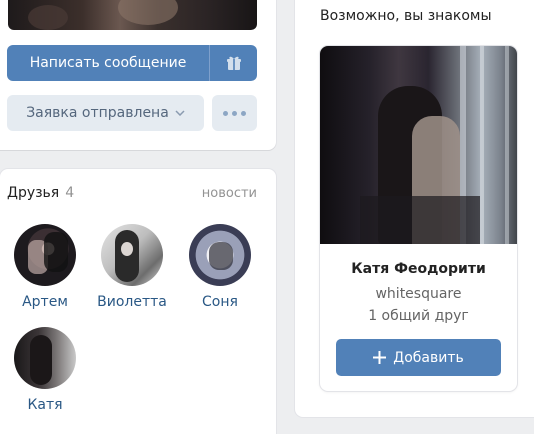  What do you see at coordinates (225, 113) in the screenshot?
I see `more-dots-icon` at bounding box center [225, 113].